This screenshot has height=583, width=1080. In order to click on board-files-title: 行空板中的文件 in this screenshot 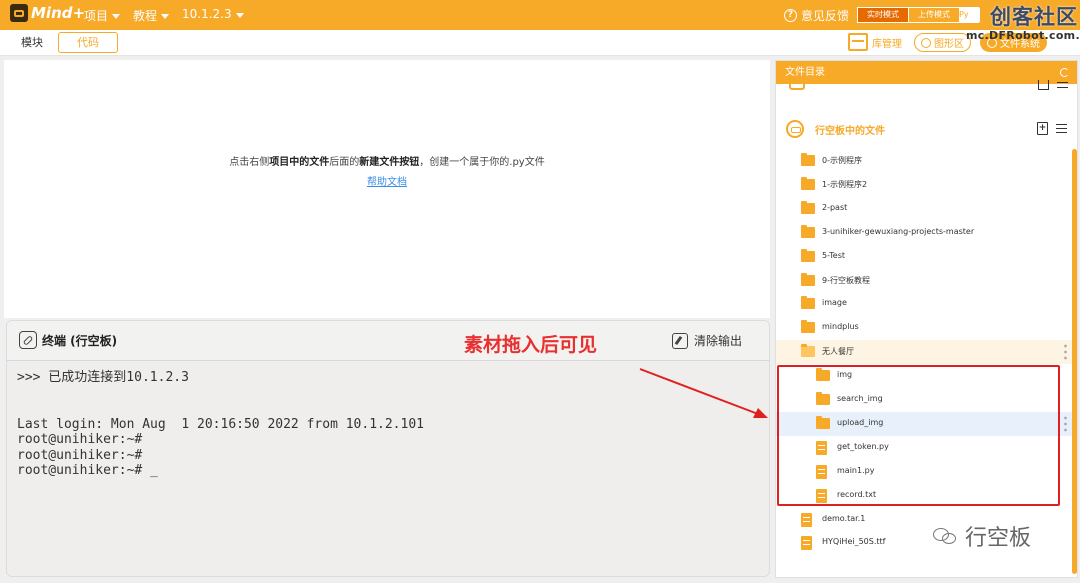, I will do `click(850, 131)`.